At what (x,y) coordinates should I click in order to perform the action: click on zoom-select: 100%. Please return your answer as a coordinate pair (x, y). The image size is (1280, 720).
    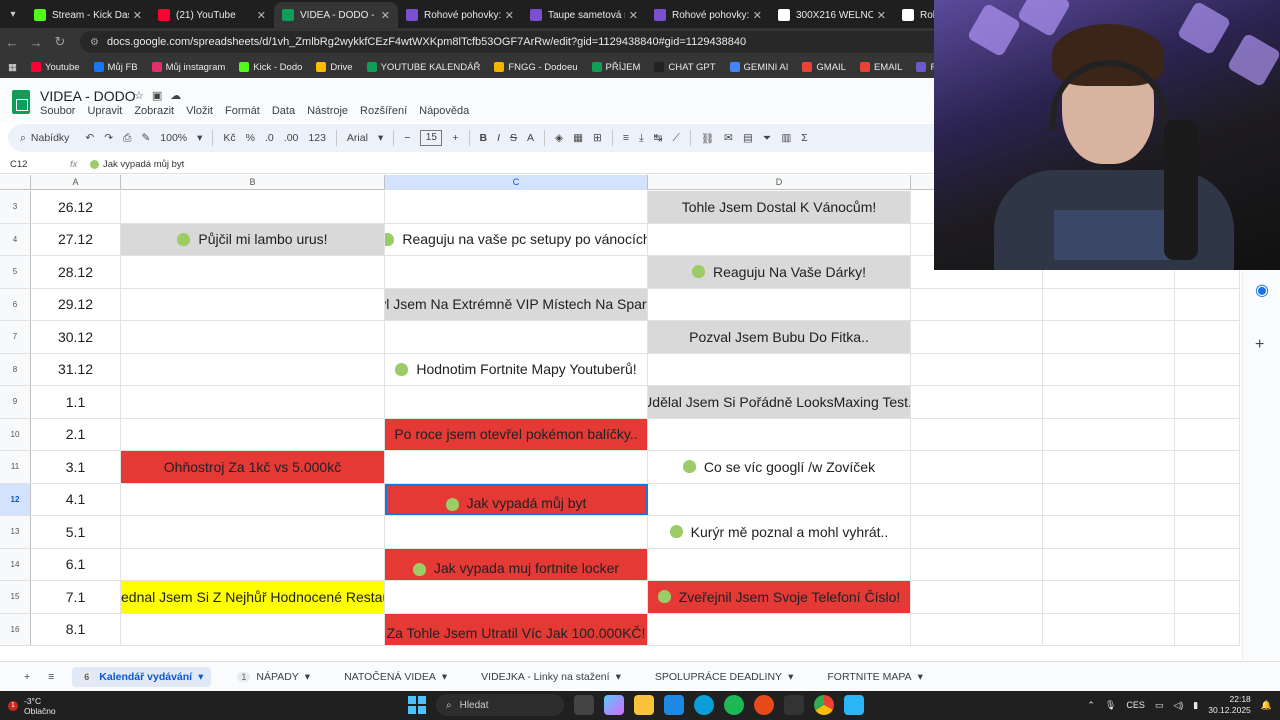
    Looking at the image, I should click on (173, 138).